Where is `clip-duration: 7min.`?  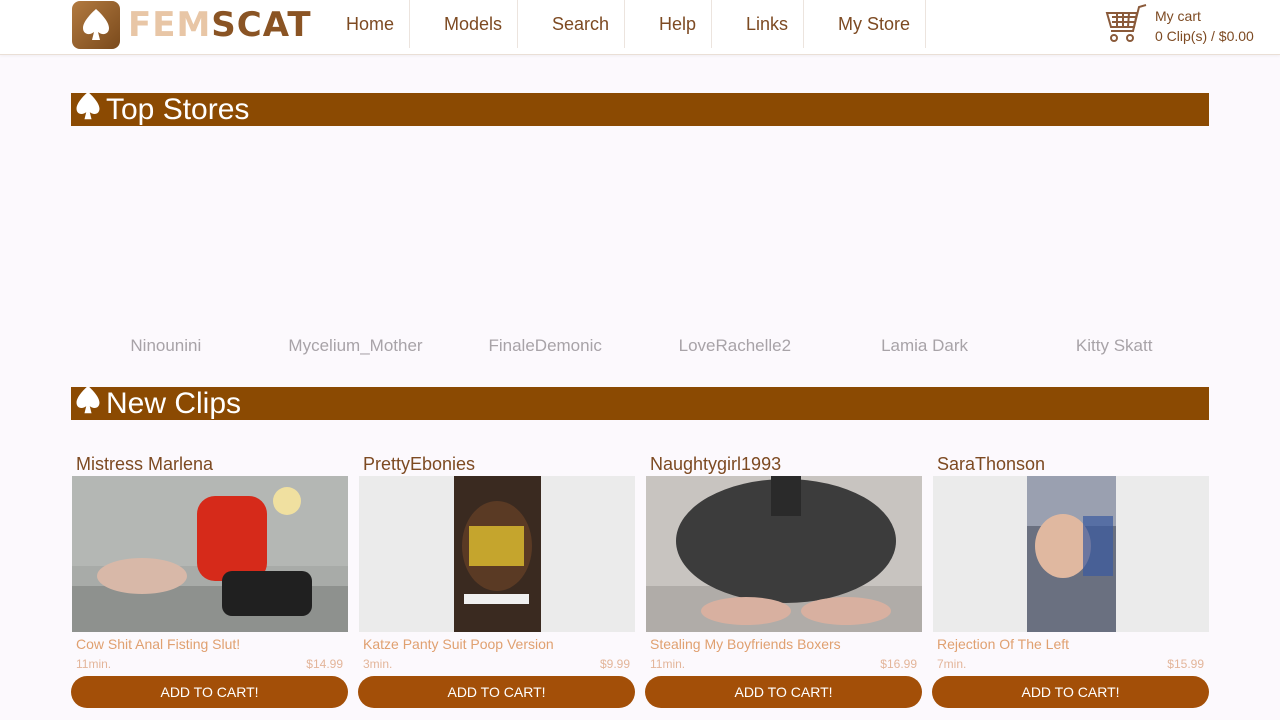 clip-duration: 7min. is located at coordinates (952, 664).